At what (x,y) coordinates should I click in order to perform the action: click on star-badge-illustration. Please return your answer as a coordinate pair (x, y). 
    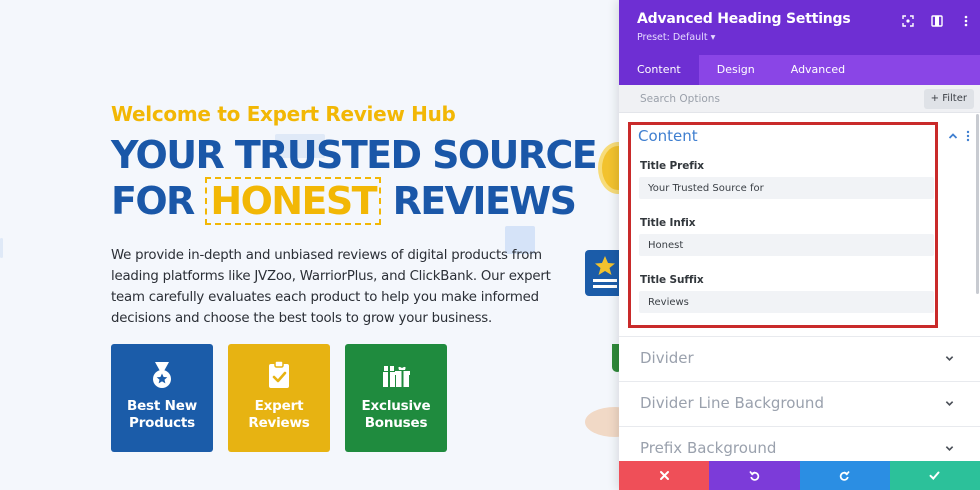
    Looking at the image, I should click on (602, 273).